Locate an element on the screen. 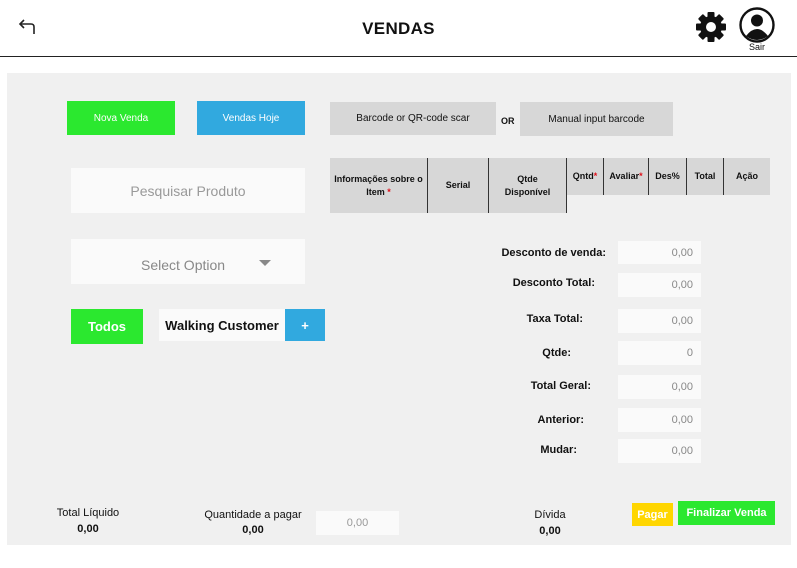 The width and height of the screenshot is (797, 568). table-header-available-qty: Qtde Disponível is located at coordinates (528, 185).